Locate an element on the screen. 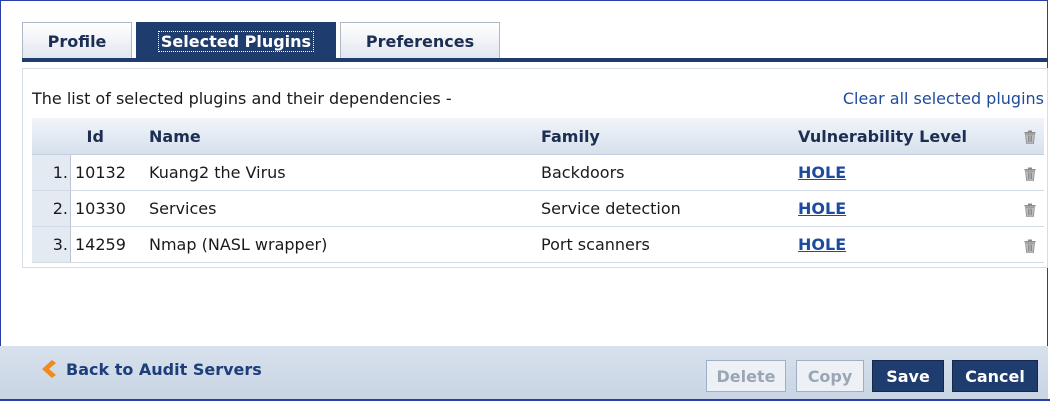 Image resolution: width=1050 pixels, height=401 pixels. back-link-label: Back to Audit Servers is located at coordinates (164, 369).